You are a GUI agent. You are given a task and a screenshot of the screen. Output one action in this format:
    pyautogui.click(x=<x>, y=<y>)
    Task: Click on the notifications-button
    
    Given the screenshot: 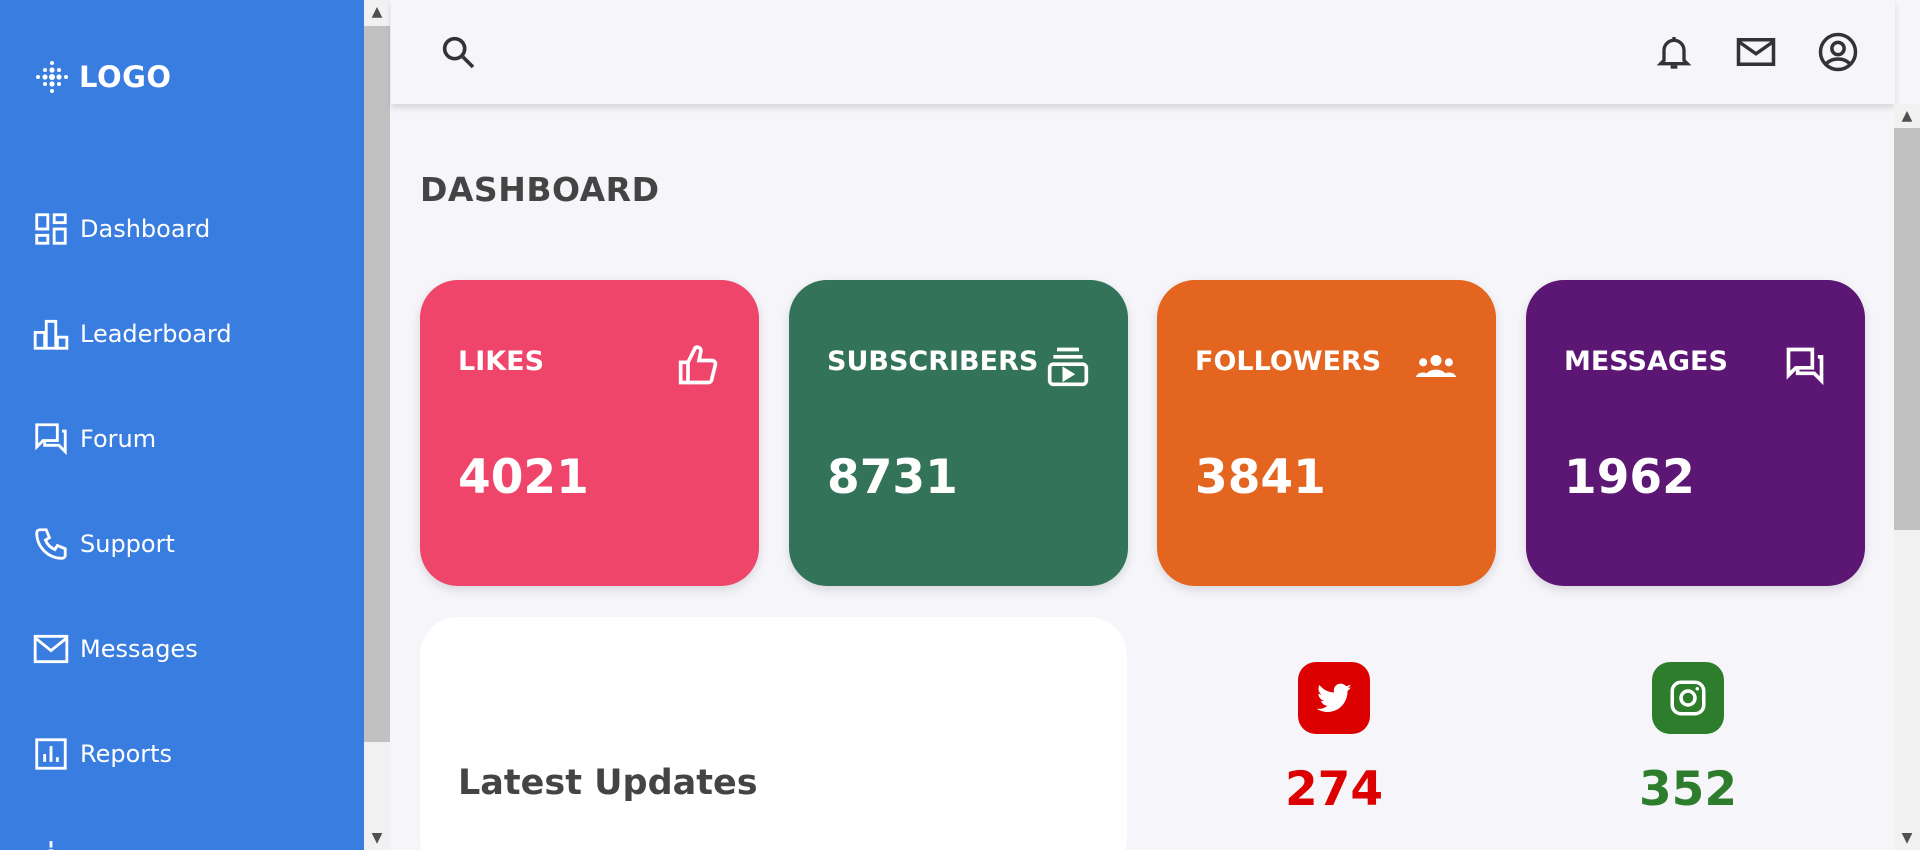 What is the action you would take?
    pyautogui.click(x=1674, y=52)
    